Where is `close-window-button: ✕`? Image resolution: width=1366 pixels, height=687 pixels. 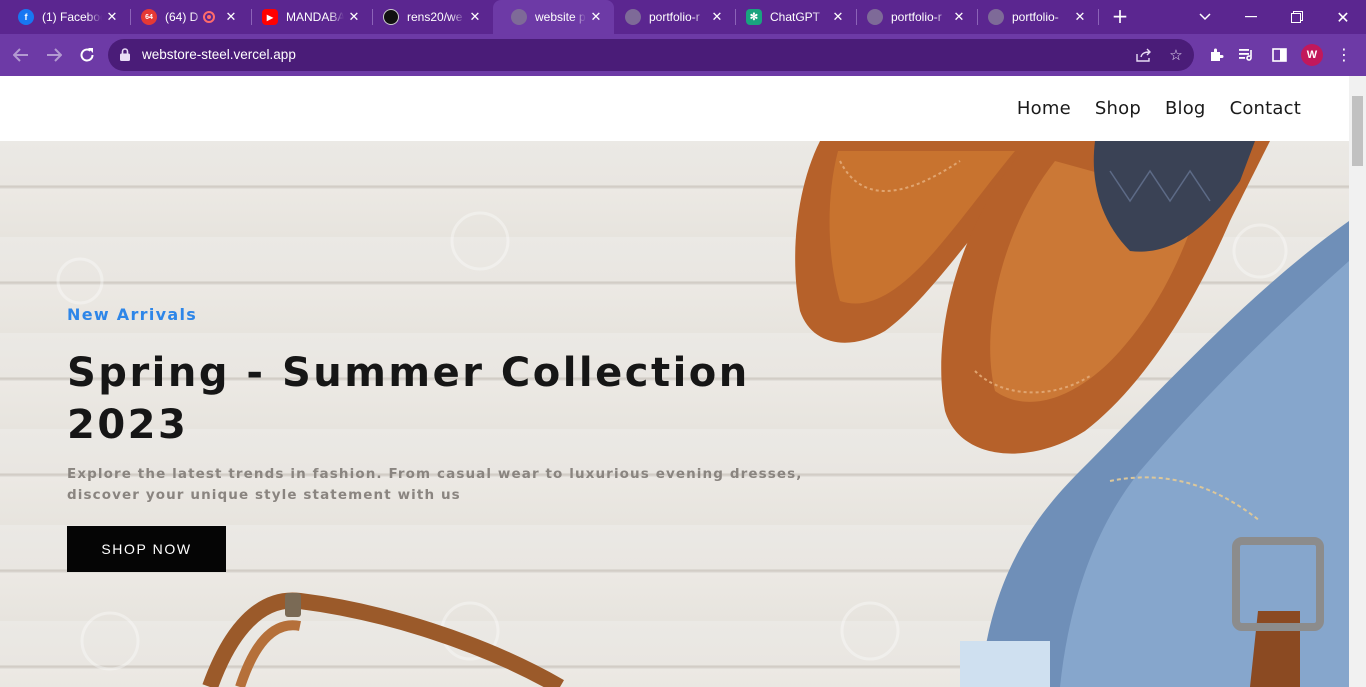 close-window-button: ✕ is located at coordinates (1343, 17).